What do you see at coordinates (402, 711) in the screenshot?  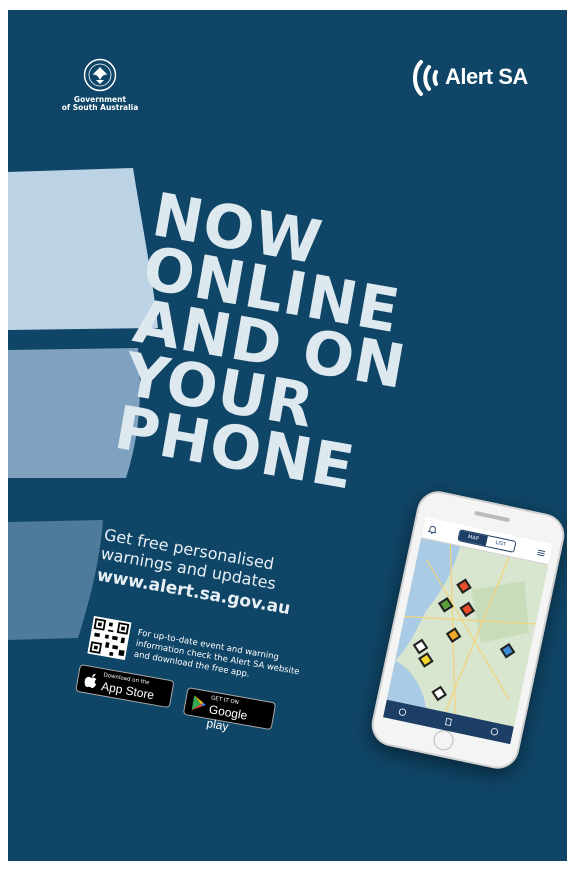 I see `compass-icon` at bounding box center [402, 711].